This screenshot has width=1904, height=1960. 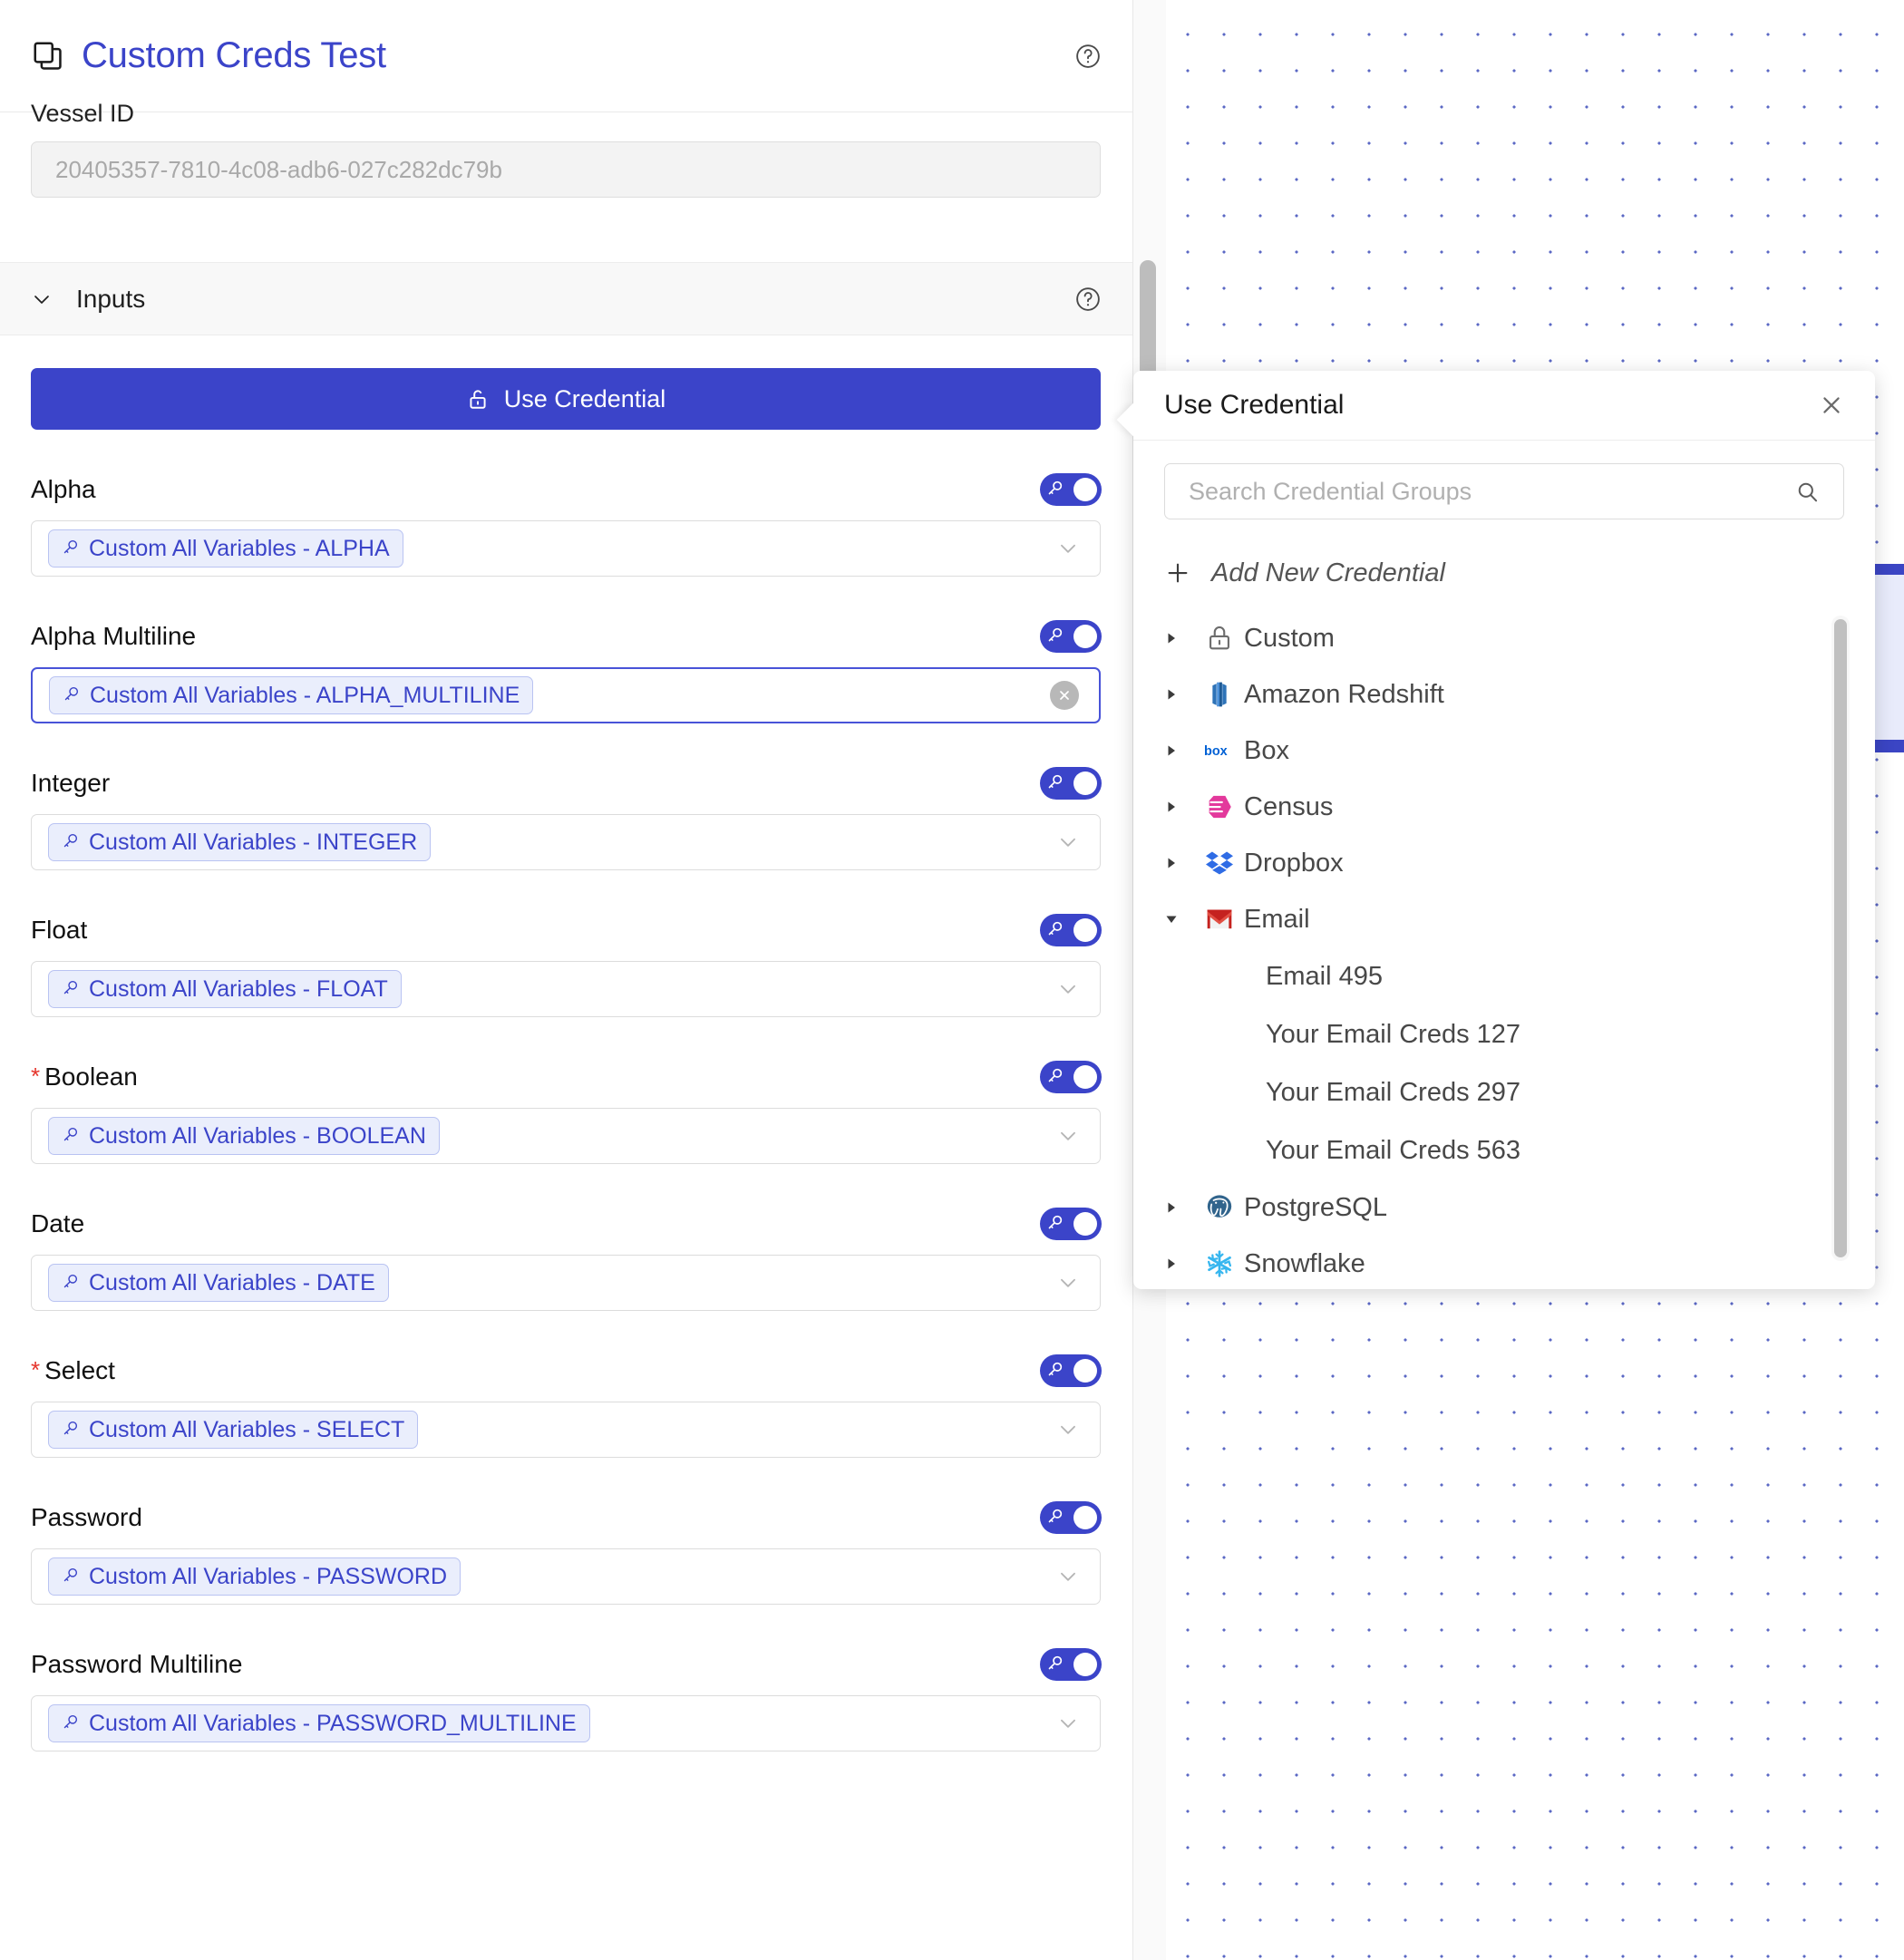 I want to click on input-field-row: Integer Custom All Variables - INTEGER, so click(x=566, y=817).